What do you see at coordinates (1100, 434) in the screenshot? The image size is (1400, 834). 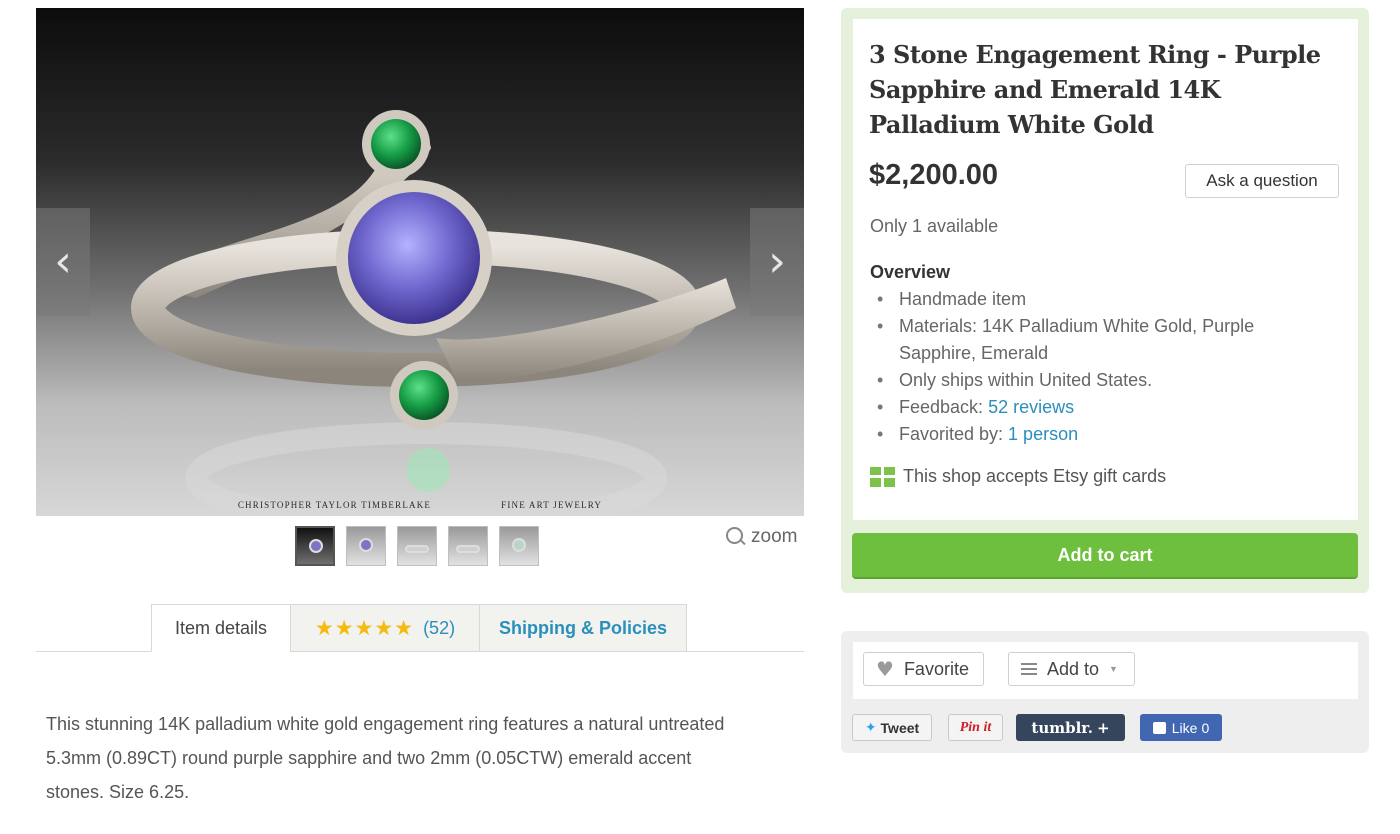 I see `list-item: Favorited by: 1 person` at bounding box center [1100, 434].